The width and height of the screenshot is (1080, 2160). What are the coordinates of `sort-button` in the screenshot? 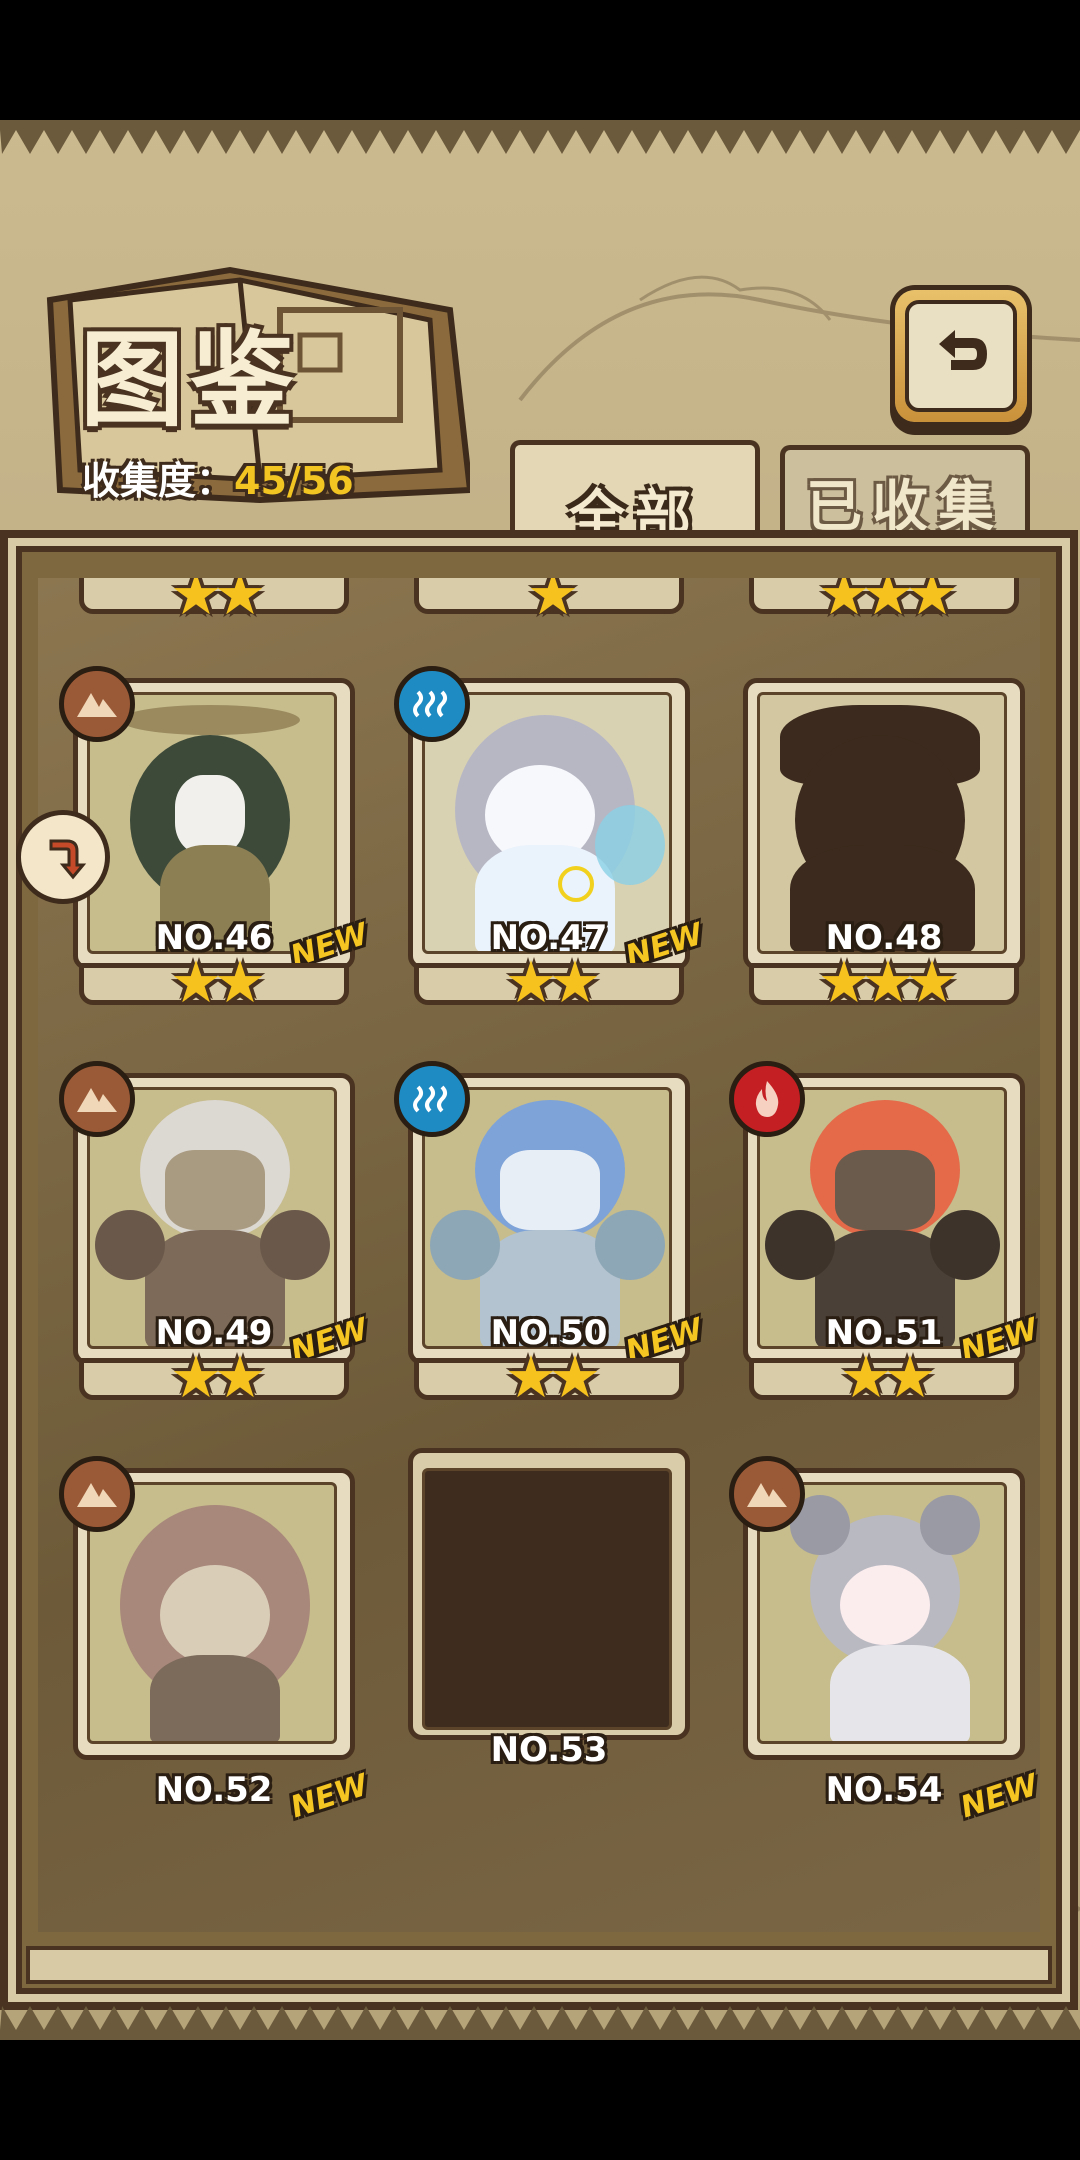 It's located at (63, 857).